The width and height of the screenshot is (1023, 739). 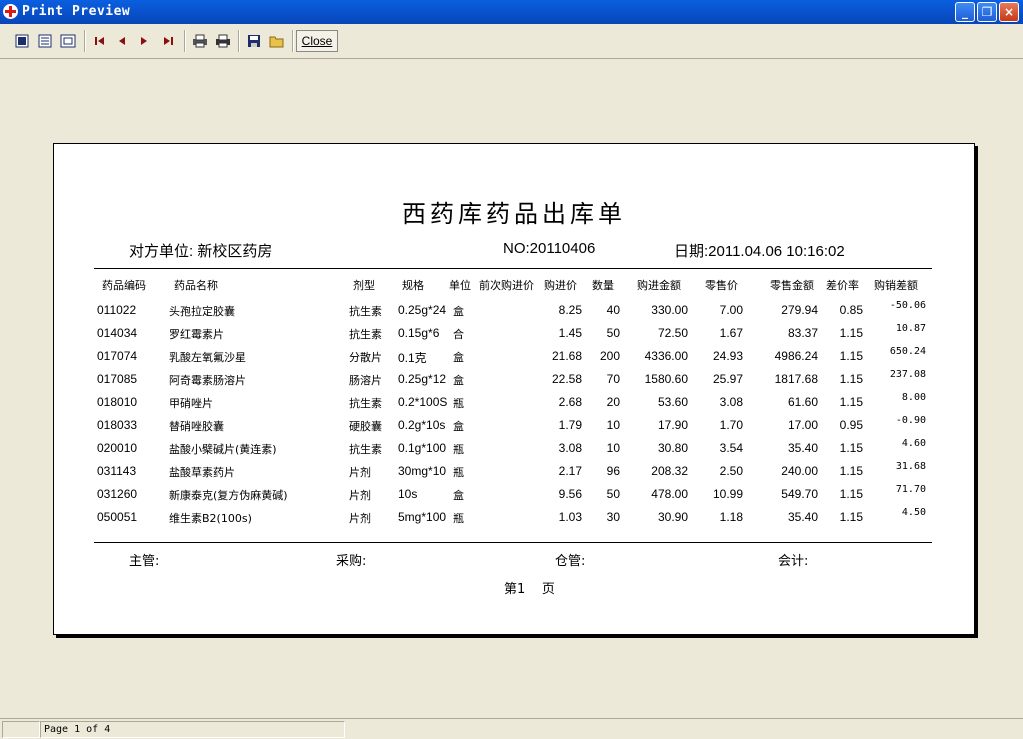 I want to click on cell-diff: 71.70, so click(x=910, y=489).